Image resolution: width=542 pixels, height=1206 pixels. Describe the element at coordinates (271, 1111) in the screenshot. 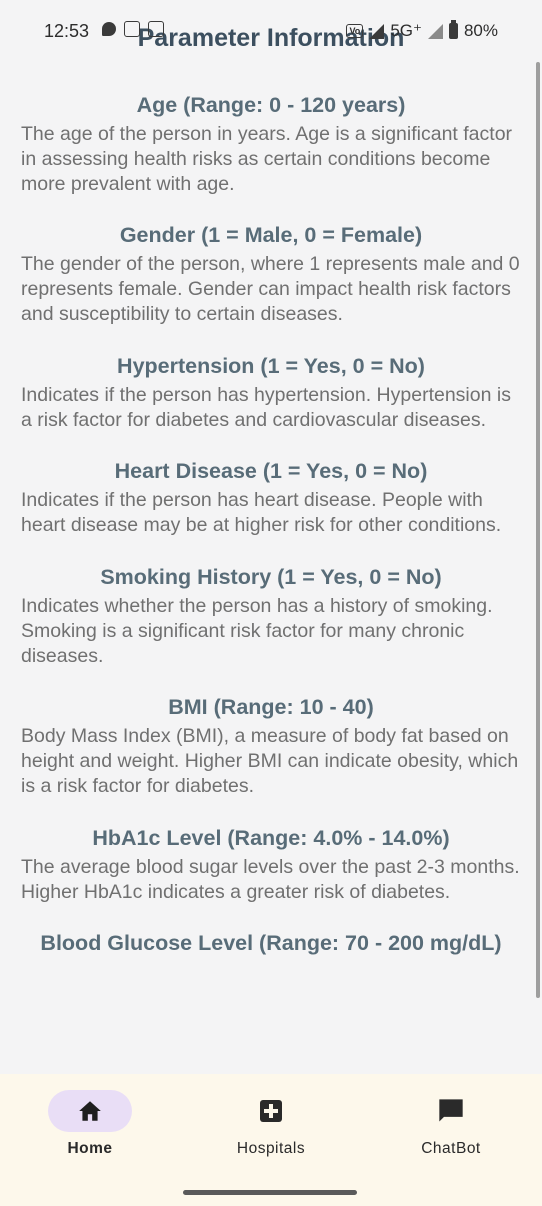

I see `hospital-icon` at that location.